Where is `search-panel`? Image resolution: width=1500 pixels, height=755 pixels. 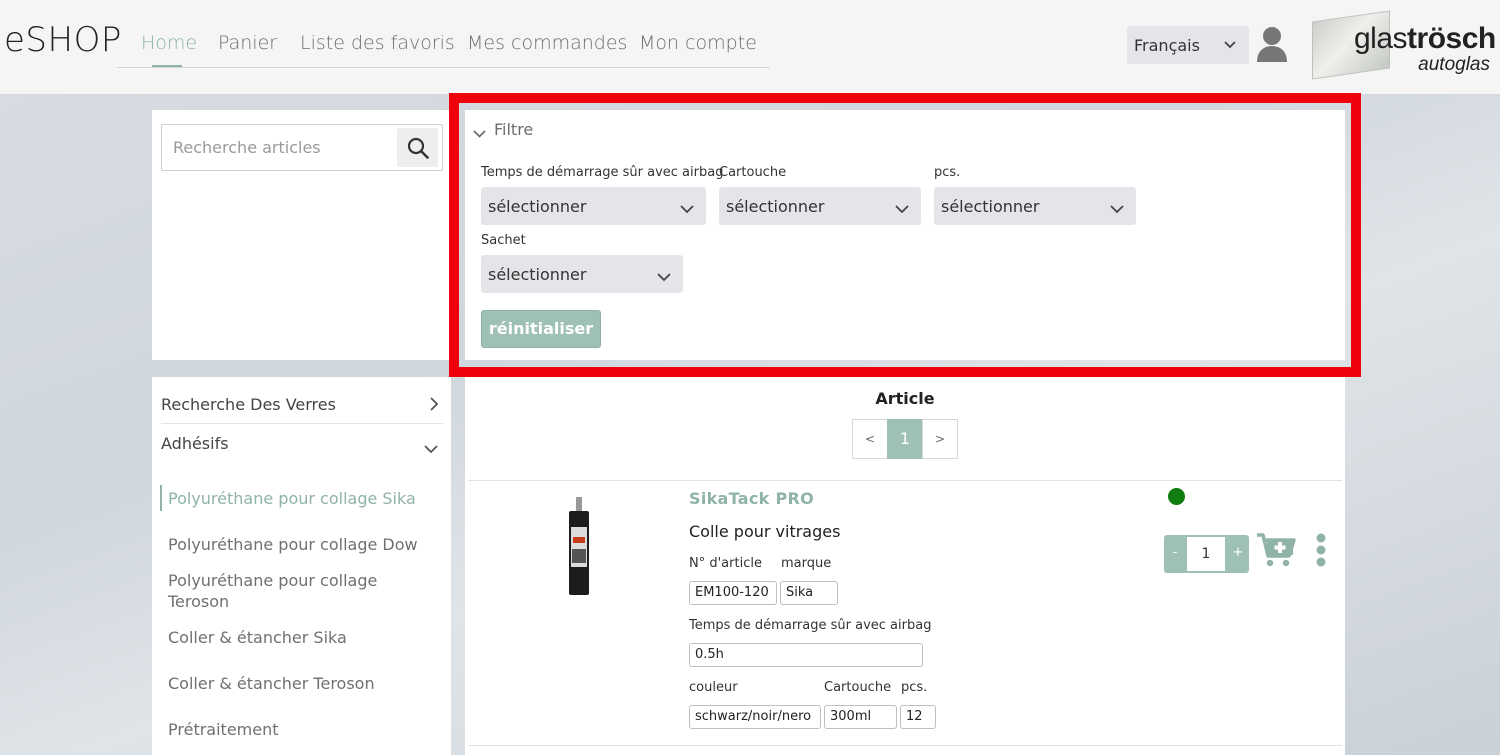
search-panel is located at coordinates (301, 235).